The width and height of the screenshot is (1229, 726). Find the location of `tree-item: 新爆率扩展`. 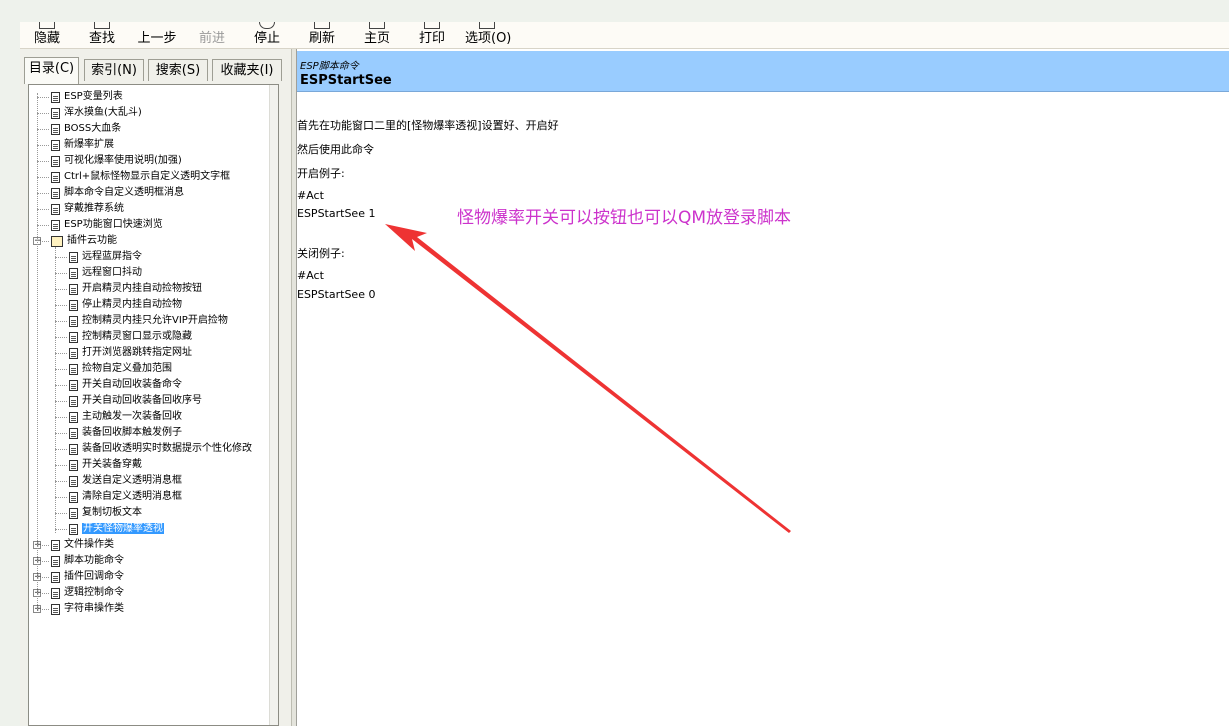

tree-item: 新爆率扩展 is located at coordinates (82, 145).